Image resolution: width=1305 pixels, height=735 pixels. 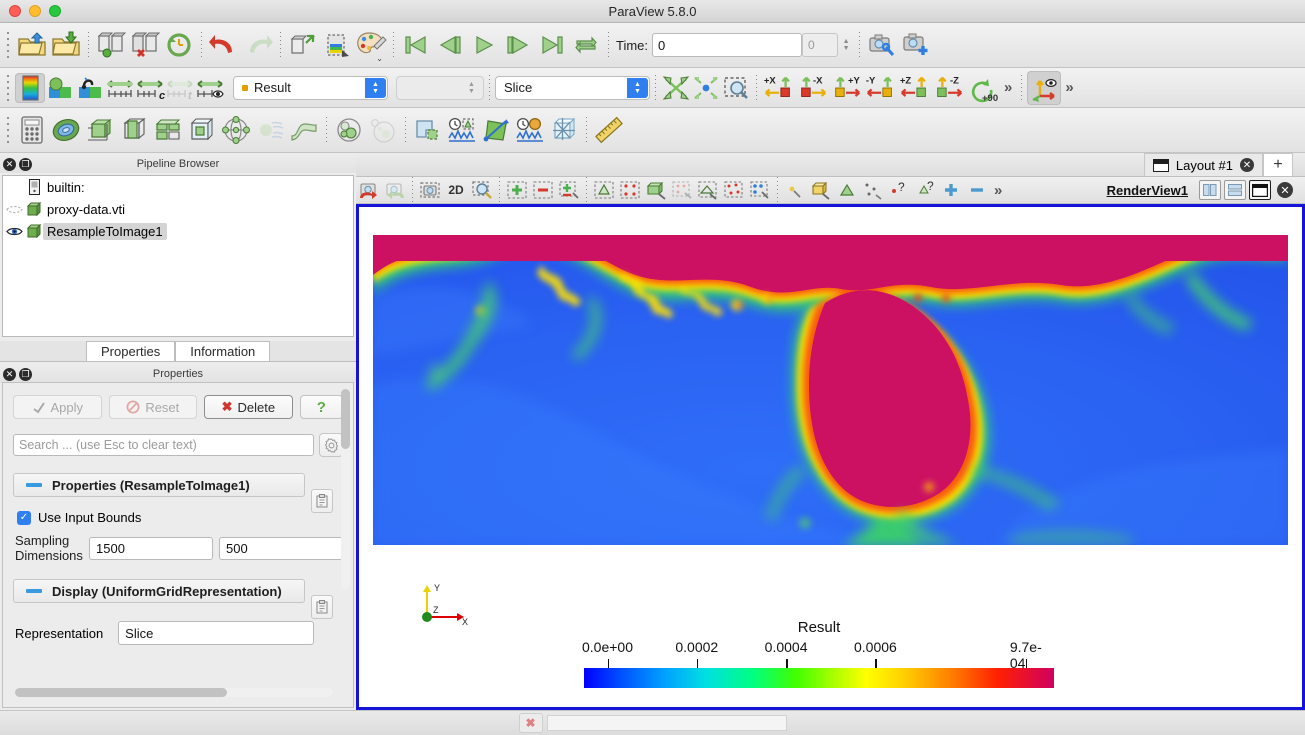 I want to click on view-toolbar-overflow-icon: », so click(x=998, y=190).